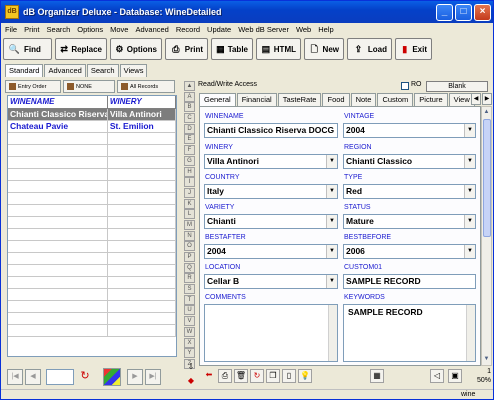 Image resolution: width=494 pixels, height=400 pixels. Describe the element at coordinates (59, 29) in the screenshot. I see `menu-search: Search` at that location.